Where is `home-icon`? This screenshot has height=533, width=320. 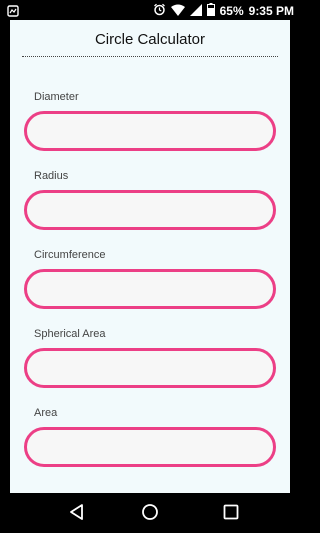
home-icon is located at coordinates (150, 514).